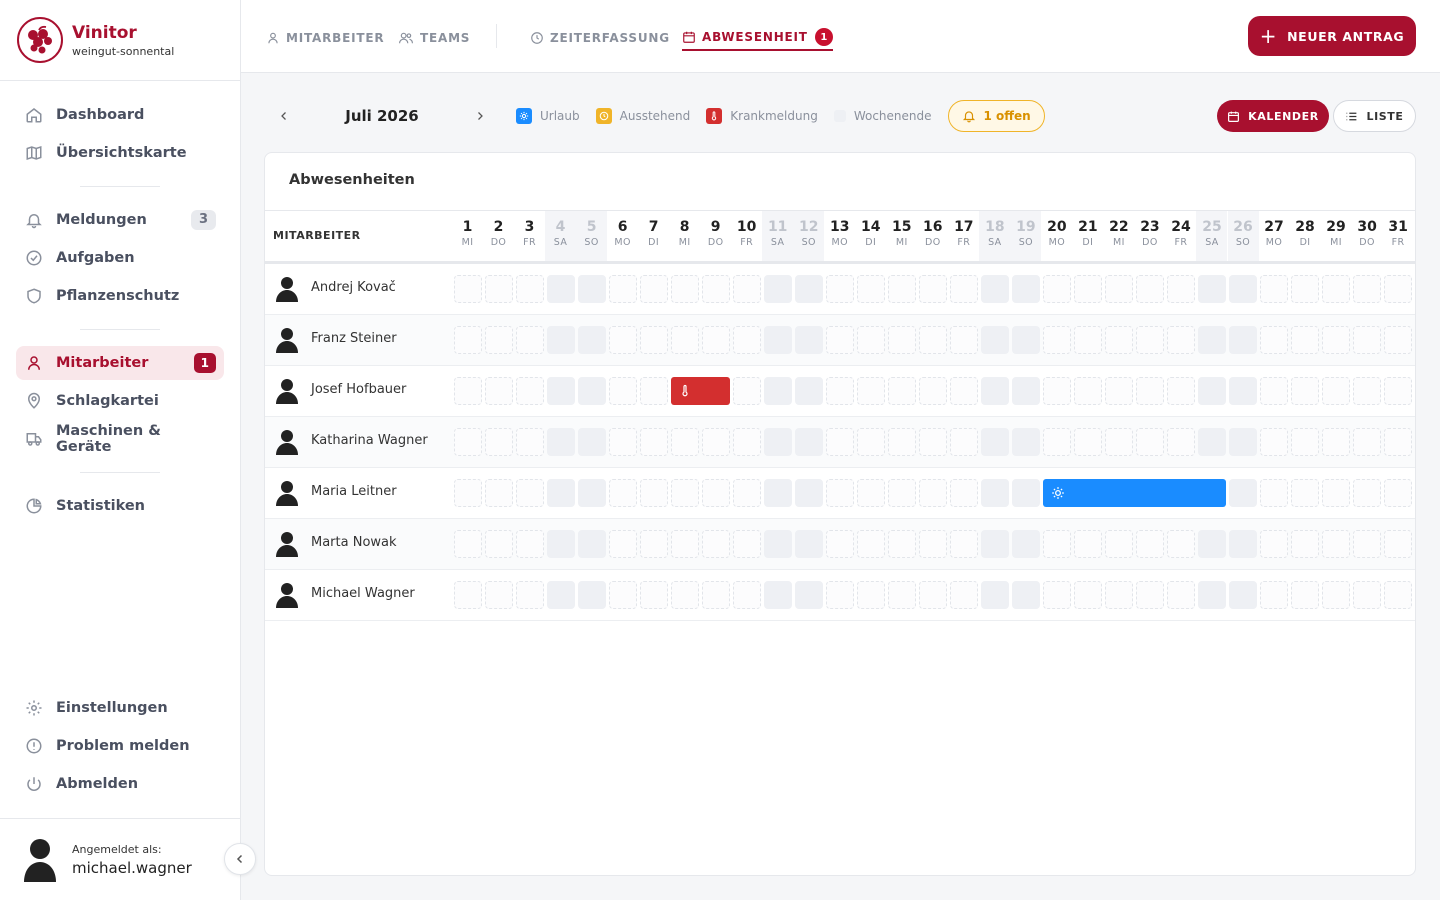 The width and height of the screenshot is (1440, 900). I want to click on sidebar-item-fields: Schlagkartei, so click(120, 401).